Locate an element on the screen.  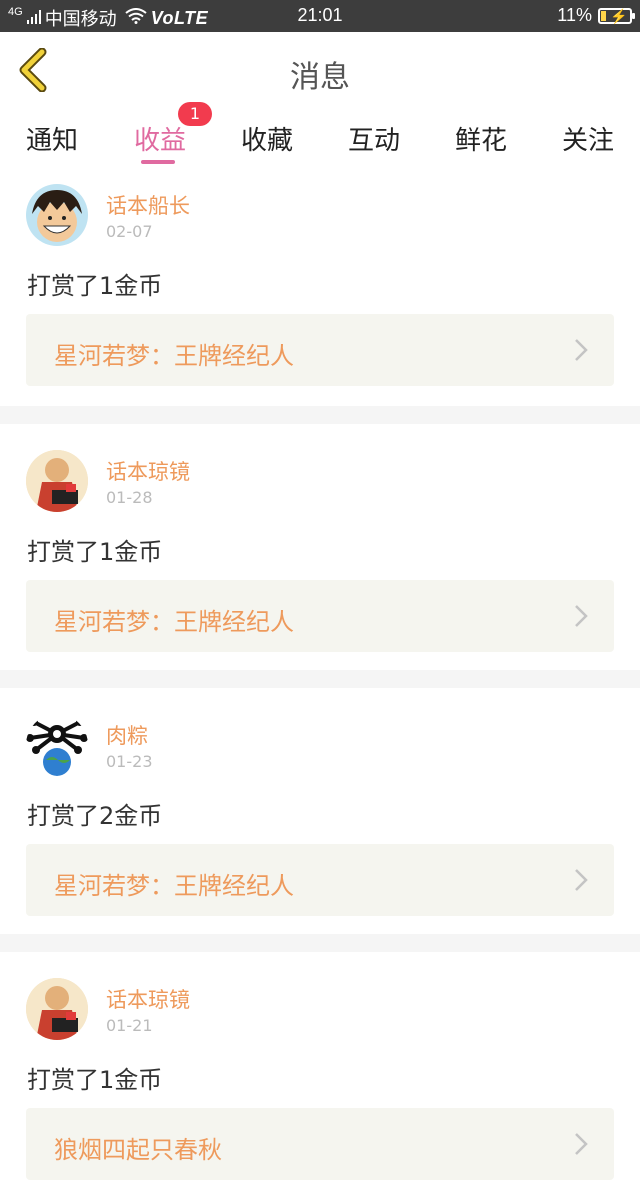
message-date: 01-21 is located at coordinates (129, 1025).